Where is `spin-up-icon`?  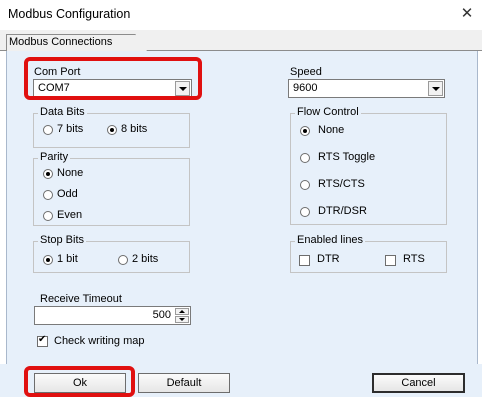 spin-up-icon is located at coordinates (182, 311).